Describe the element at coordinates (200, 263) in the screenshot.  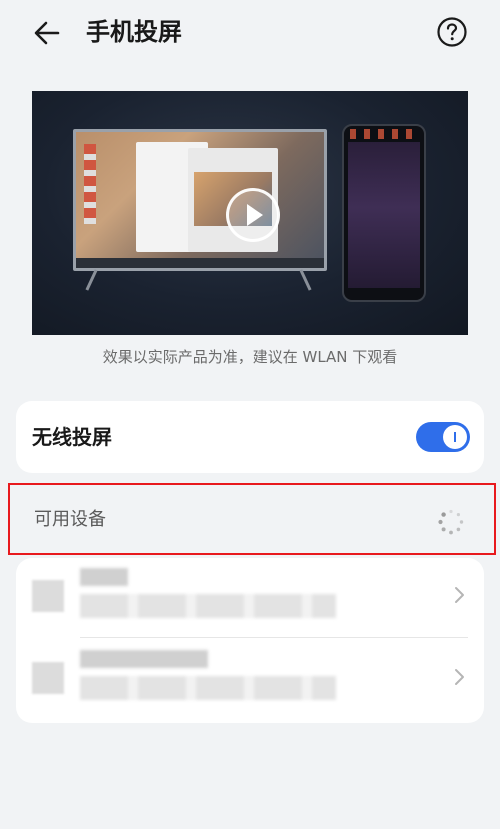
I see `tv-taskbar` at that location.